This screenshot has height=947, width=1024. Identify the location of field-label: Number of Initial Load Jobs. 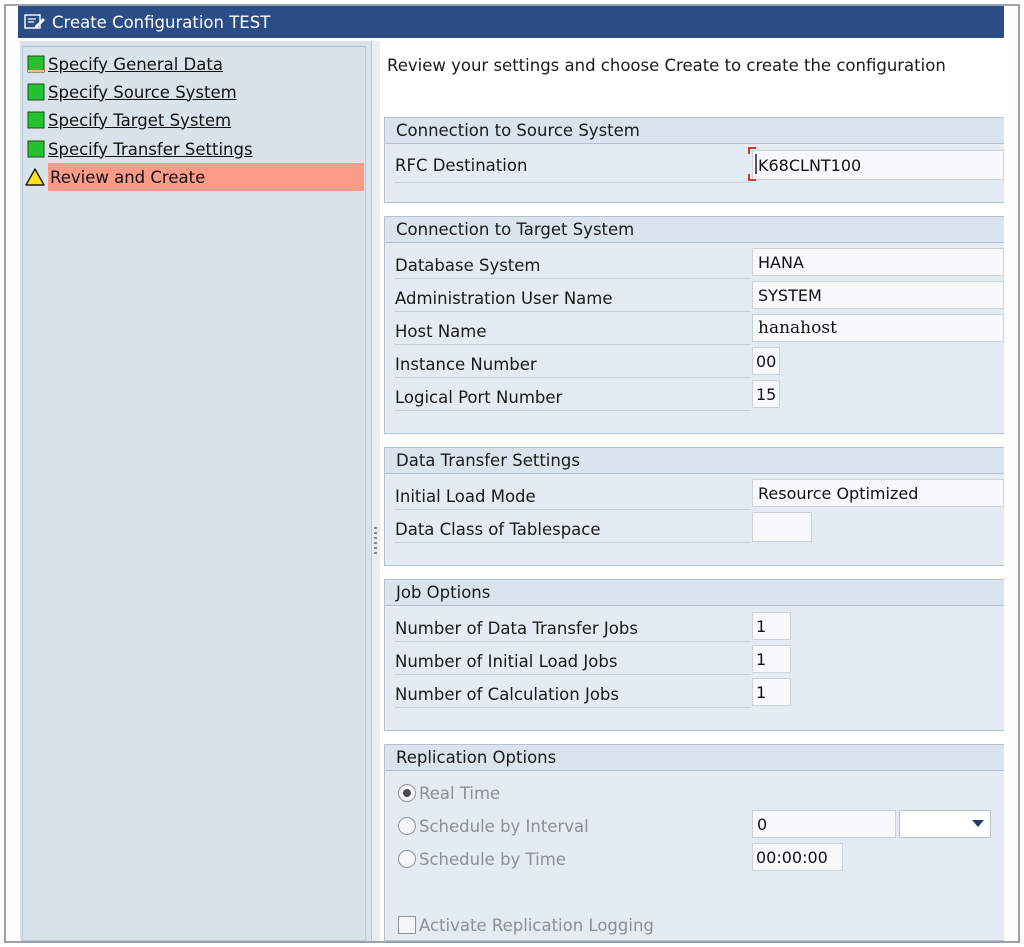
(506, 661).